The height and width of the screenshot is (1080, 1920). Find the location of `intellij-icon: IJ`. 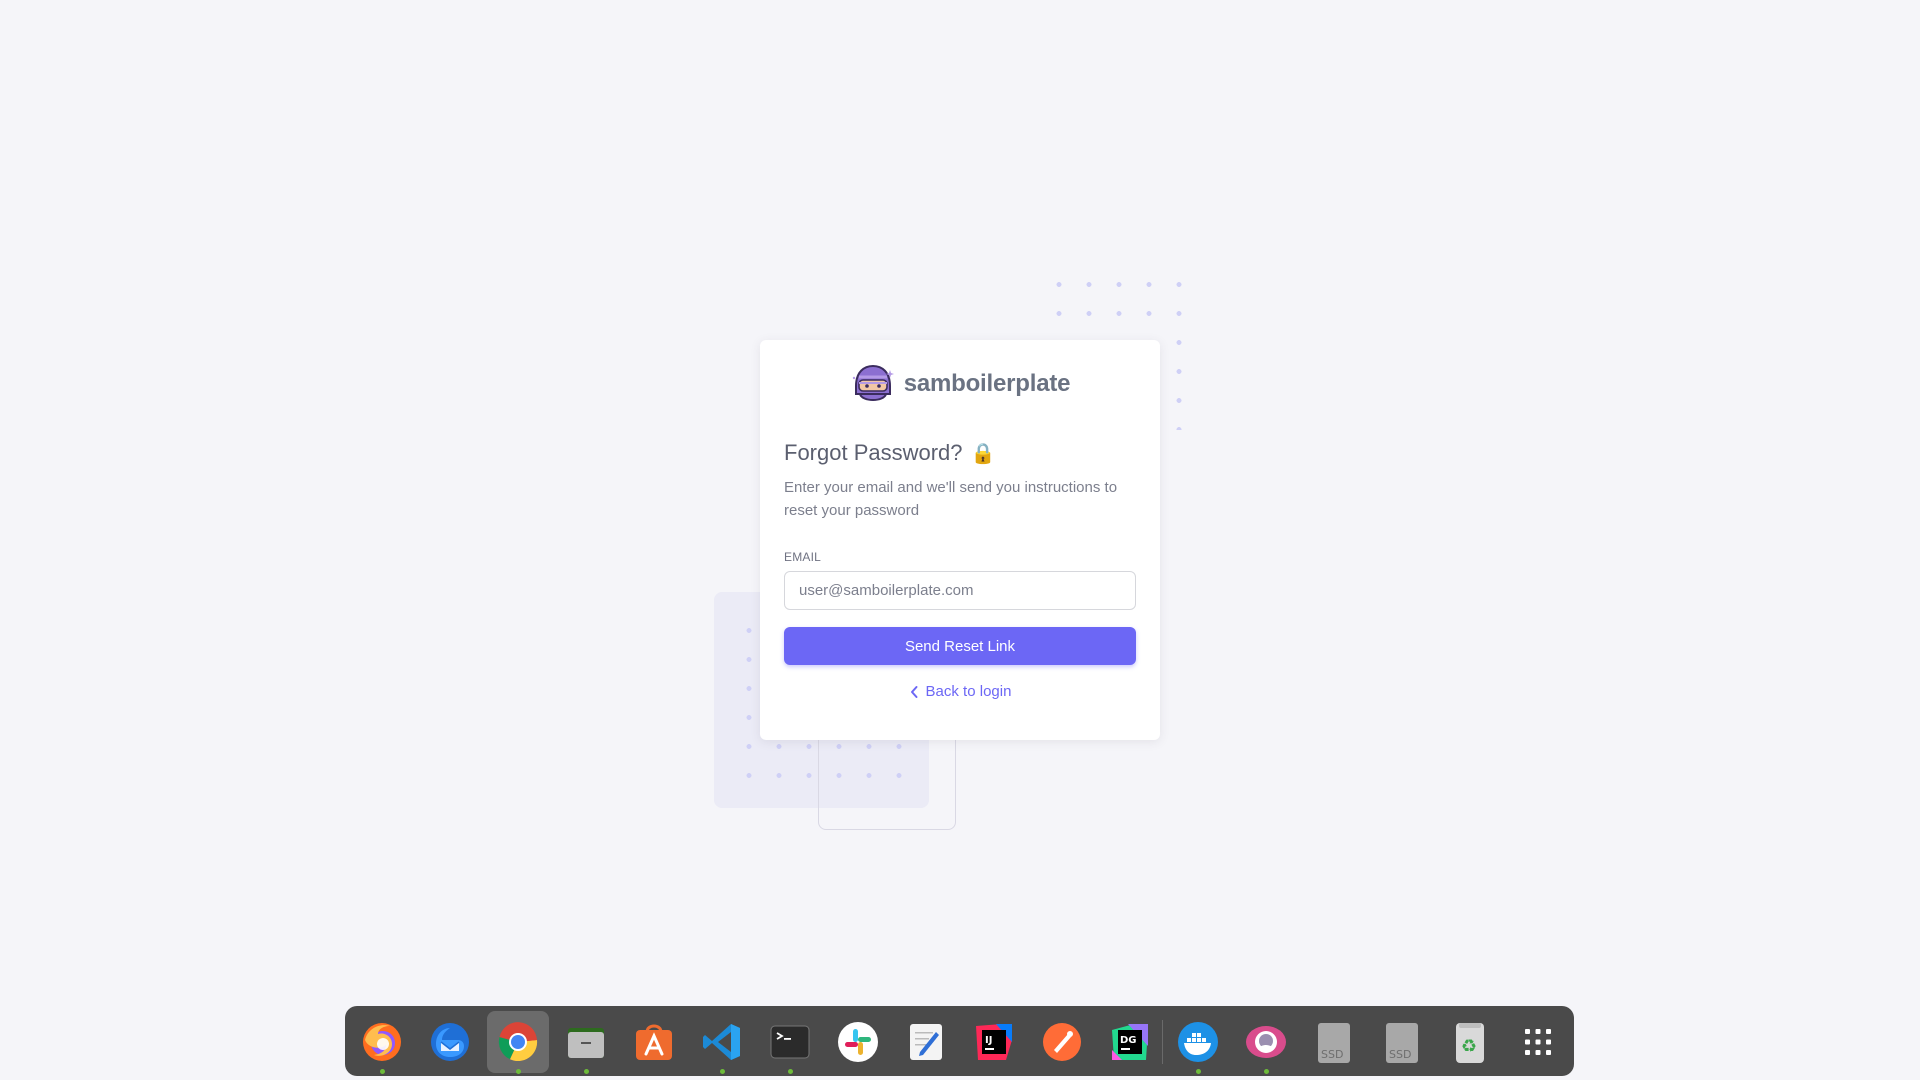

intellij-icon: IJ is located at coordinates (994, 1042).